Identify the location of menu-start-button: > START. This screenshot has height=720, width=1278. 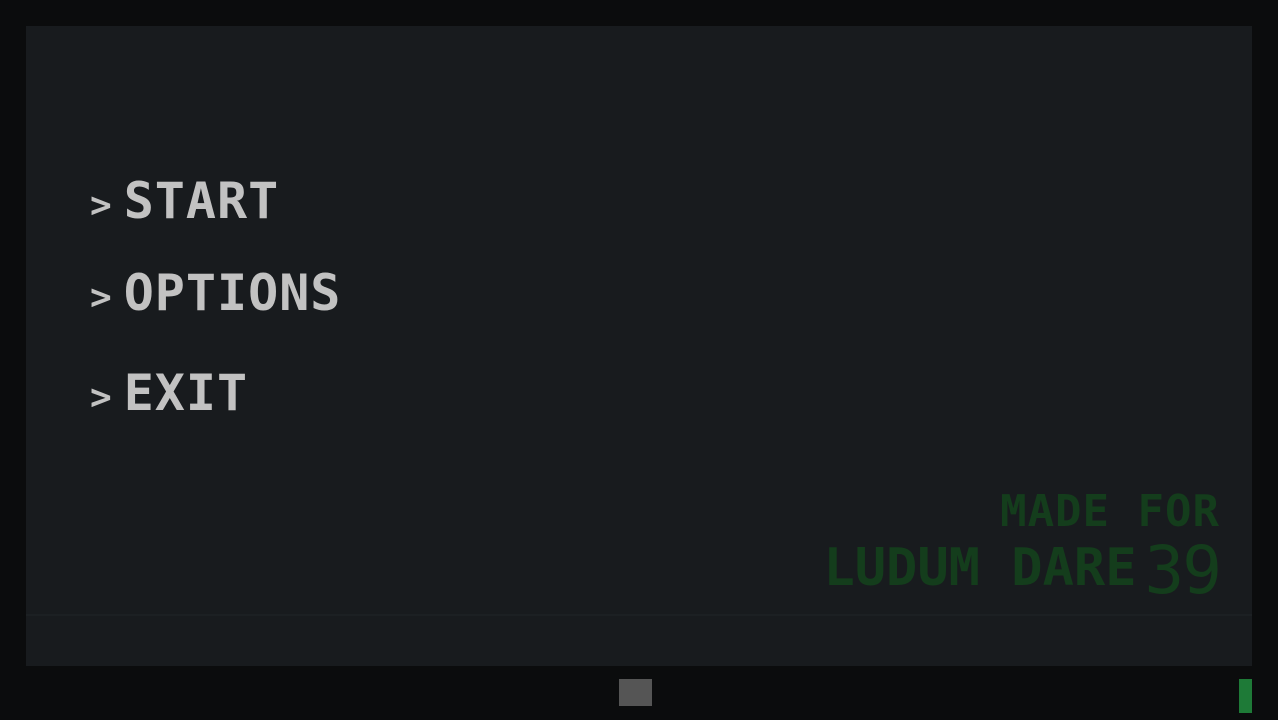
(184, 201).